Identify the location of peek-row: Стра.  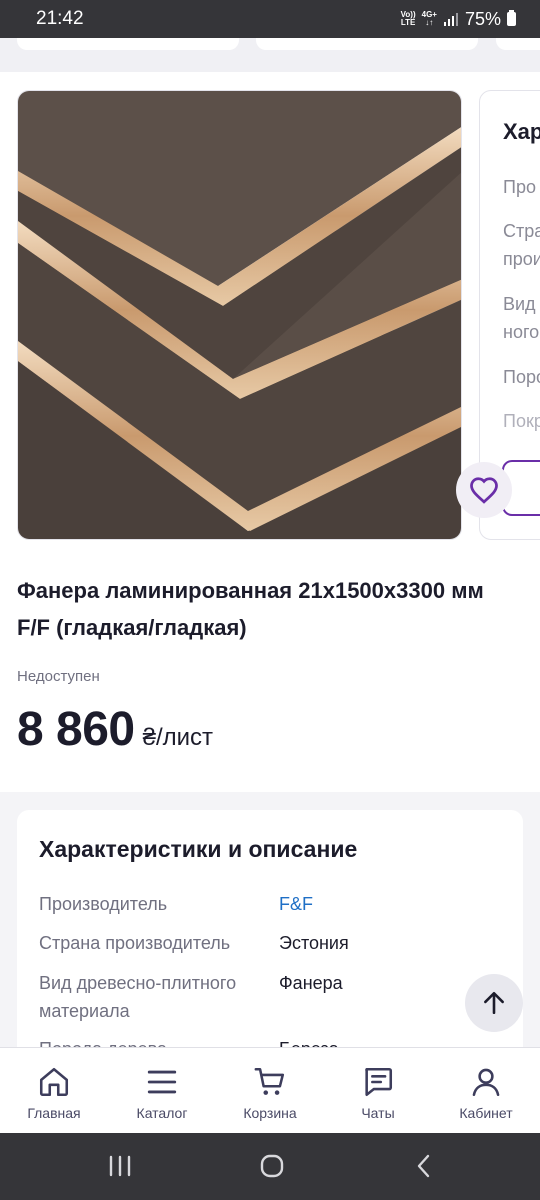
(521, 231).